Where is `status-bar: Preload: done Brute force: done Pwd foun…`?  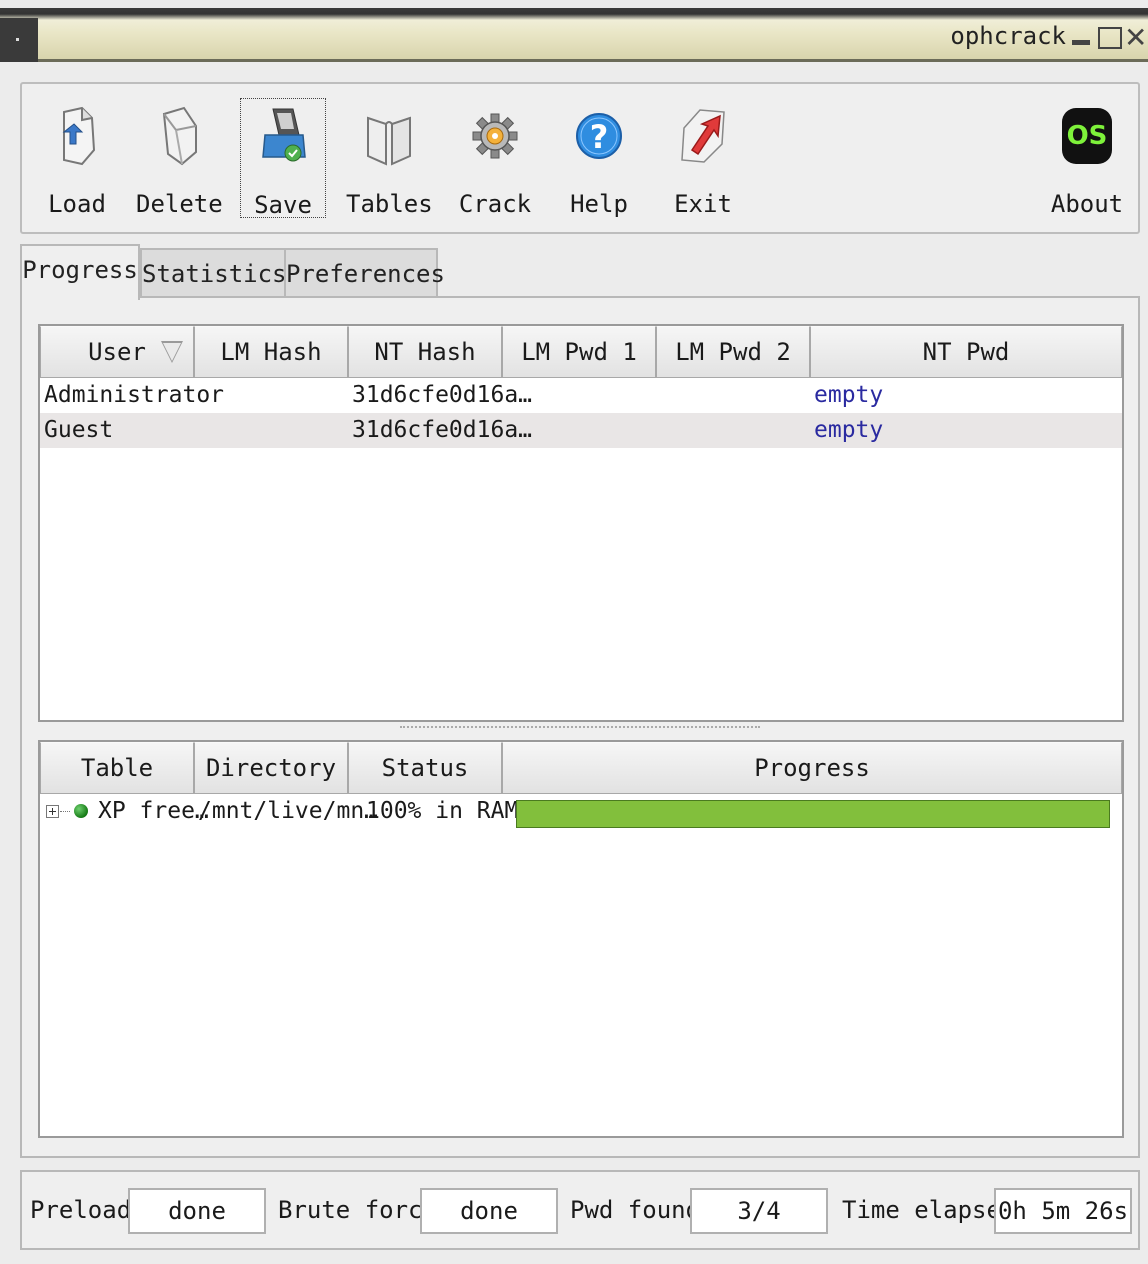
status-bar: Preload: done Brute force: done Pwd foun… is located at coordinates (580, 1210).